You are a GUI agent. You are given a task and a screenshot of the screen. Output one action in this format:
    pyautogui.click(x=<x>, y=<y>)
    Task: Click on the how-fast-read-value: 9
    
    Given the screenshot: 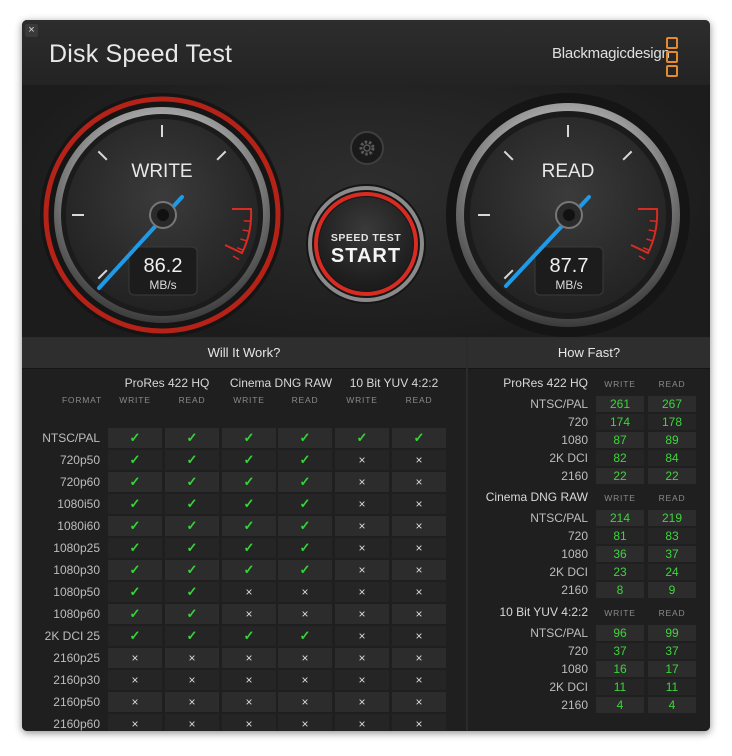 What is the action you would take?
    pyautogui.click(x=672, y=590)
    